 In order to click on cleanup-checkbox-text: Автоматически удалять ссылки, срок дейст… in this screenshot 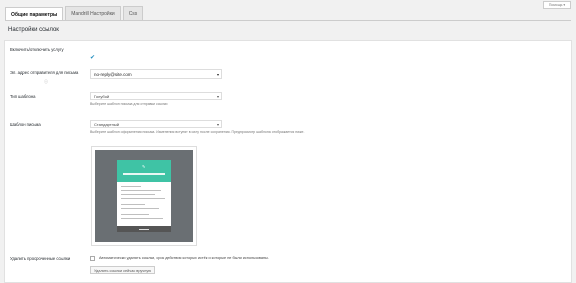, I will do `click(184, 258)`.